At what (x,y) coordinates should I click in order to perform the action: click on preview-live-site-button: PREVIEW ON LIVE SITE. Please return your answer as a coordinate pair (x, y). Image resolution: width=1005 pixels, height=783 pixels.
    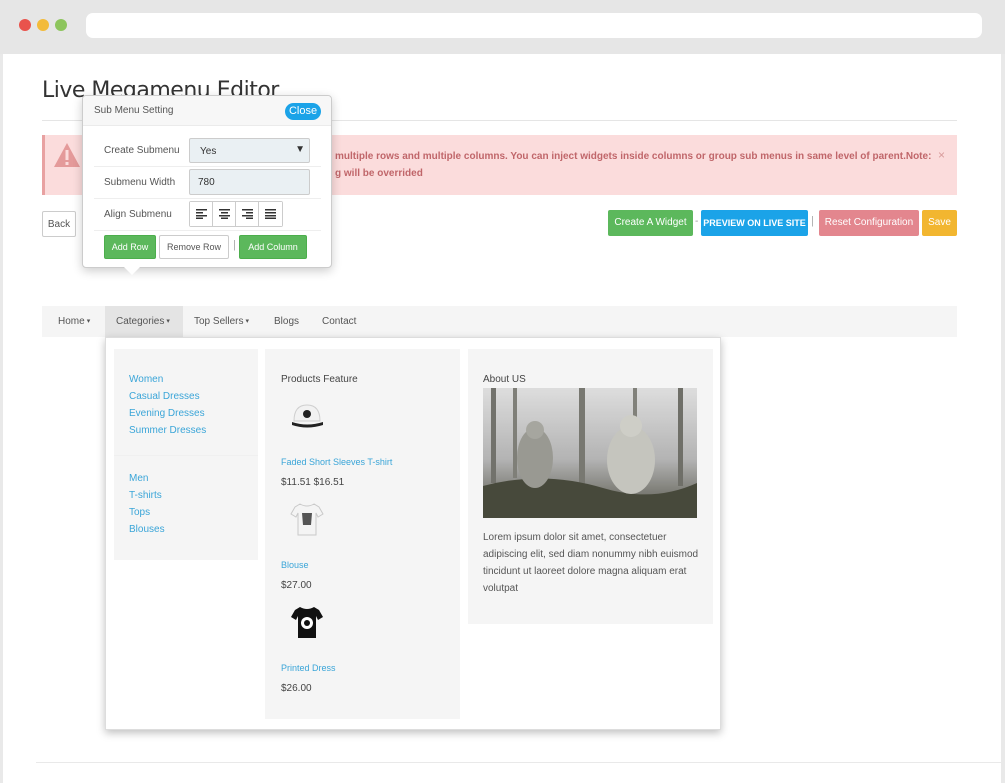
    Looking at the image, I should click on (754, 223).